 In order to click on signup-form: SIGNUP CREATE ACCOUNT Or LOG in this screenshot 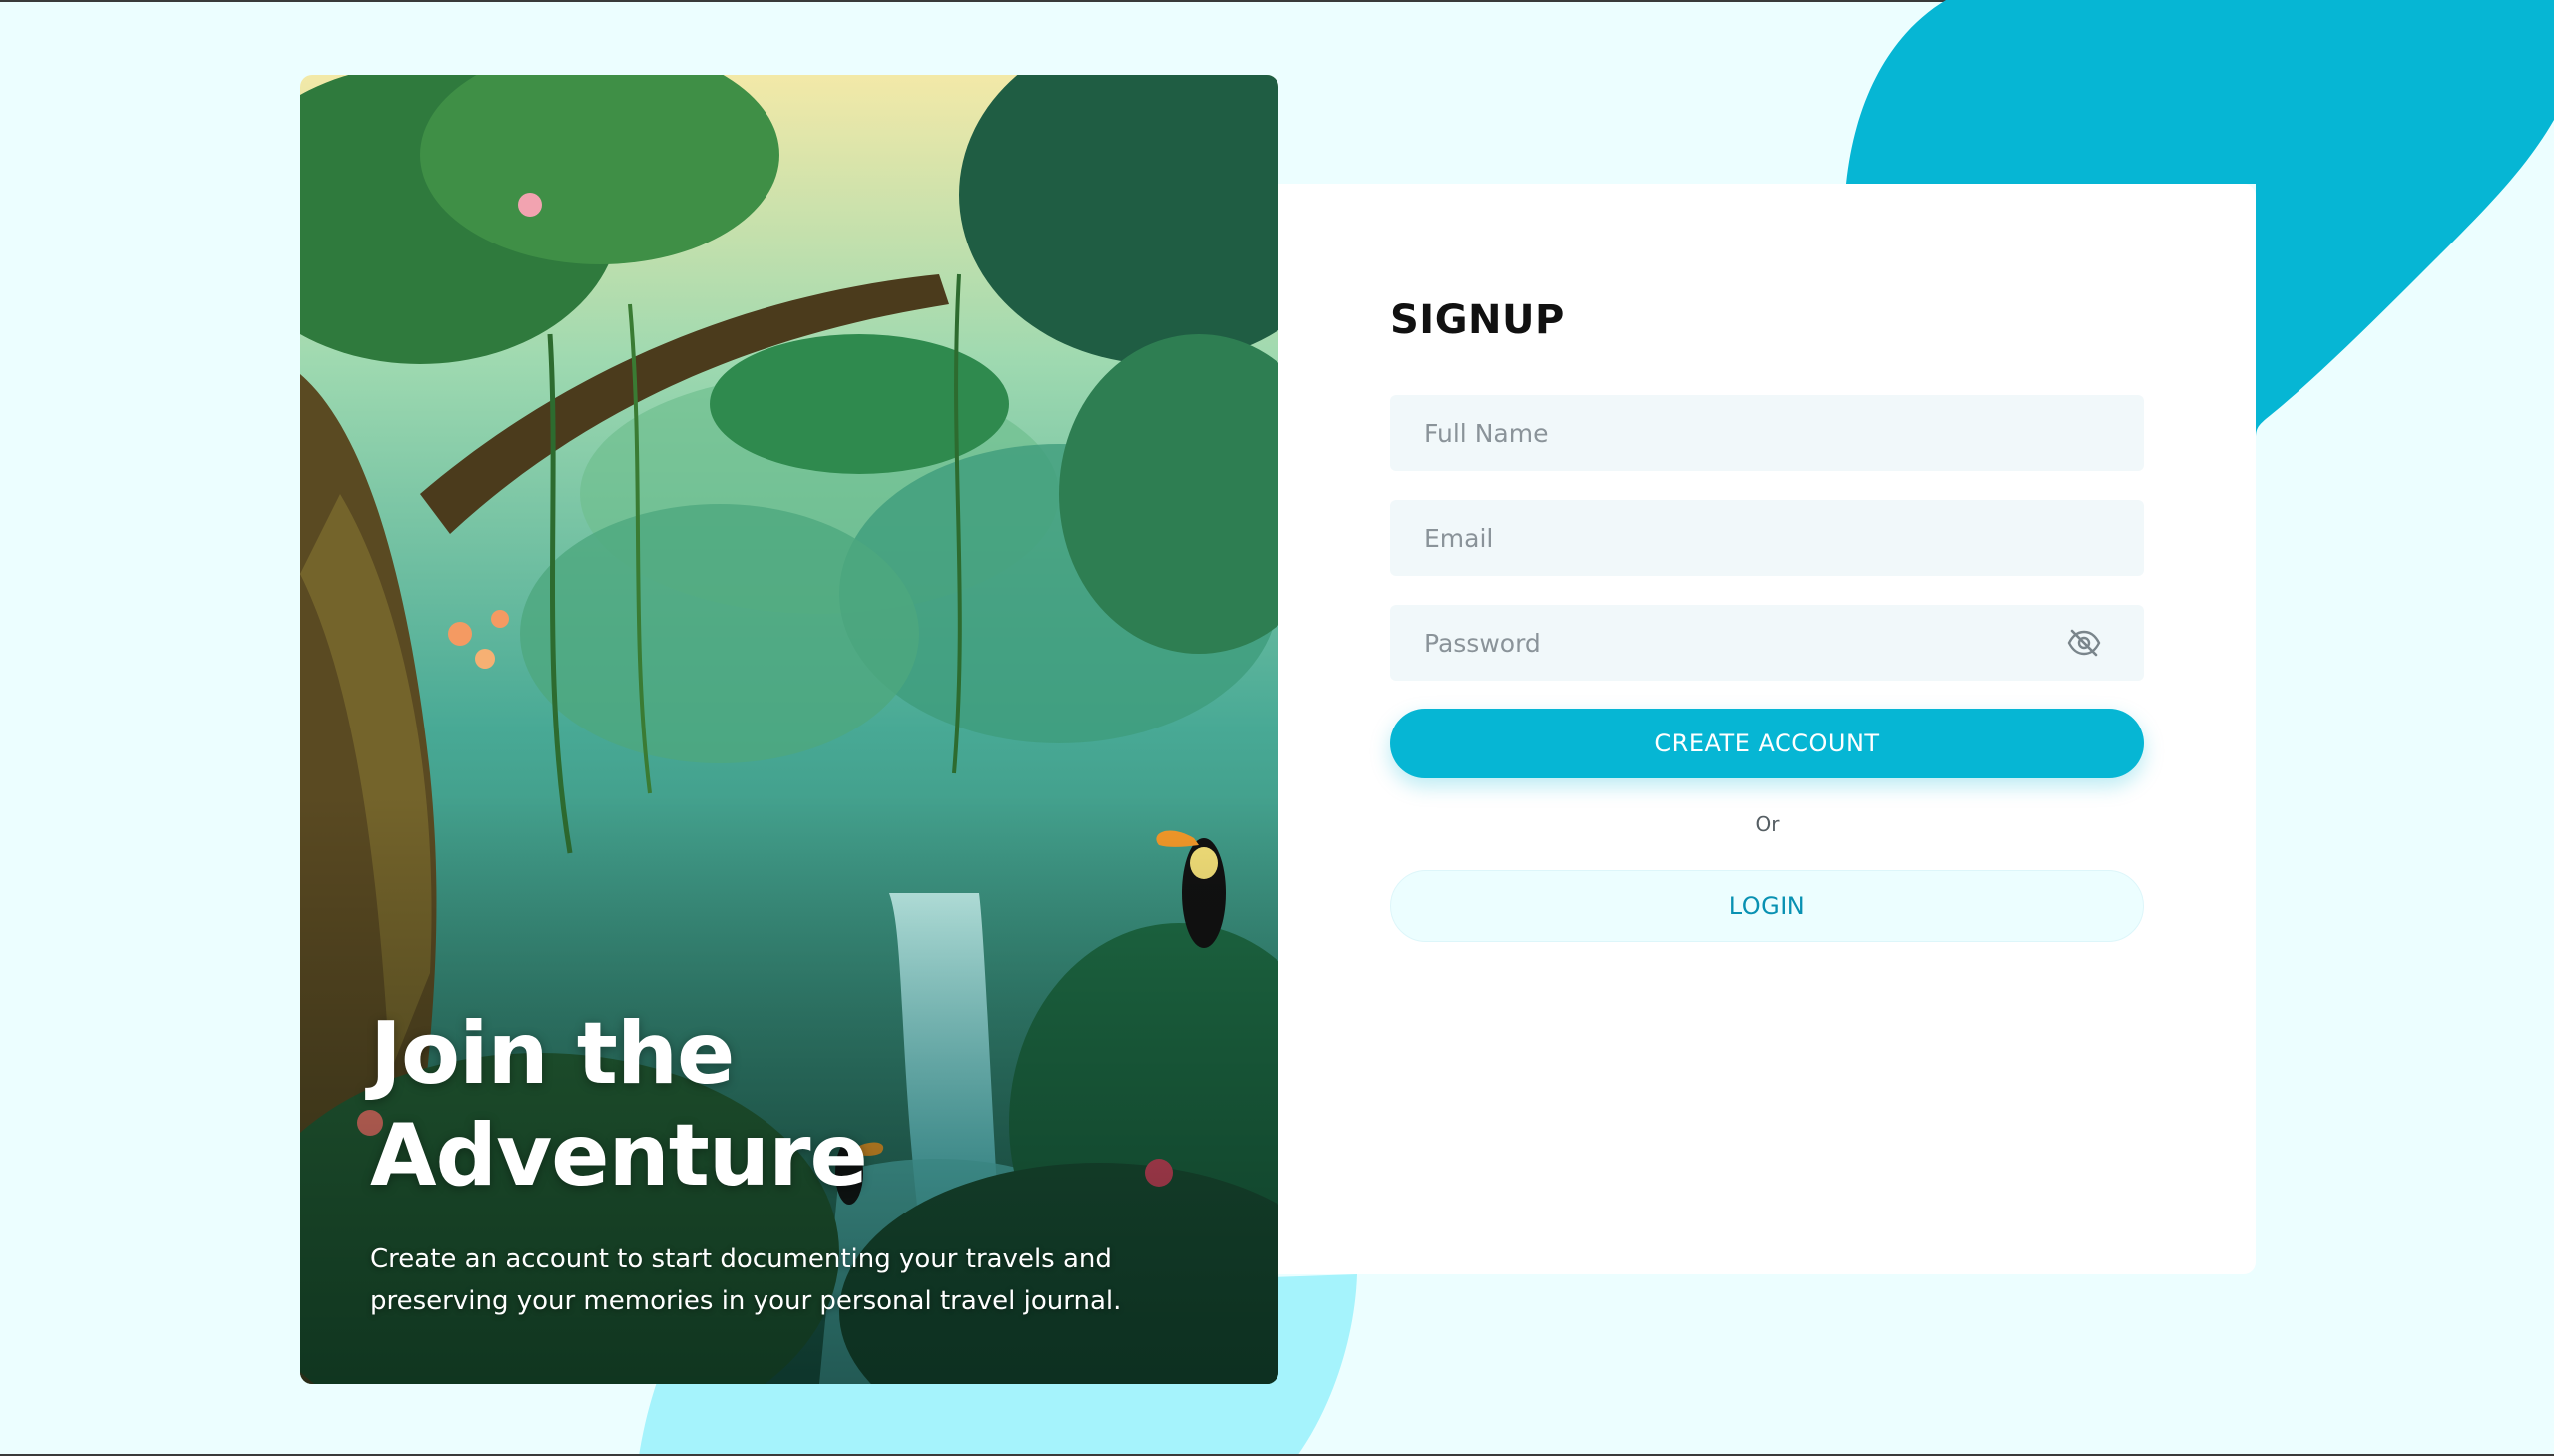, I will do `click(1767, 617)`.